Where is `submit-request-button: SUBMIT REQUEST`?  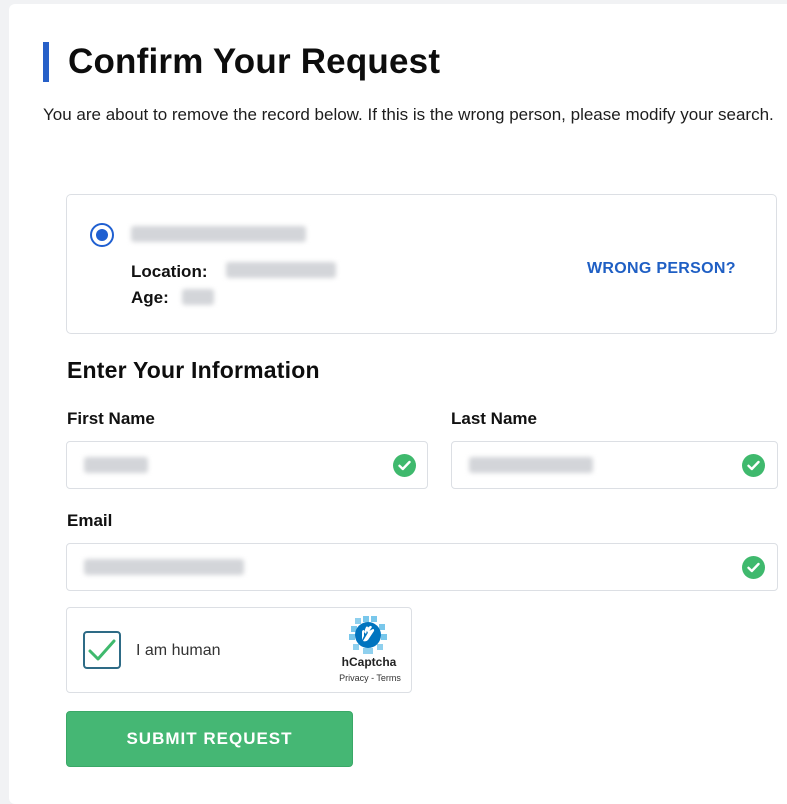
submit-request-button: SUBMIT REQUEST is located at coordinates (209, 739).